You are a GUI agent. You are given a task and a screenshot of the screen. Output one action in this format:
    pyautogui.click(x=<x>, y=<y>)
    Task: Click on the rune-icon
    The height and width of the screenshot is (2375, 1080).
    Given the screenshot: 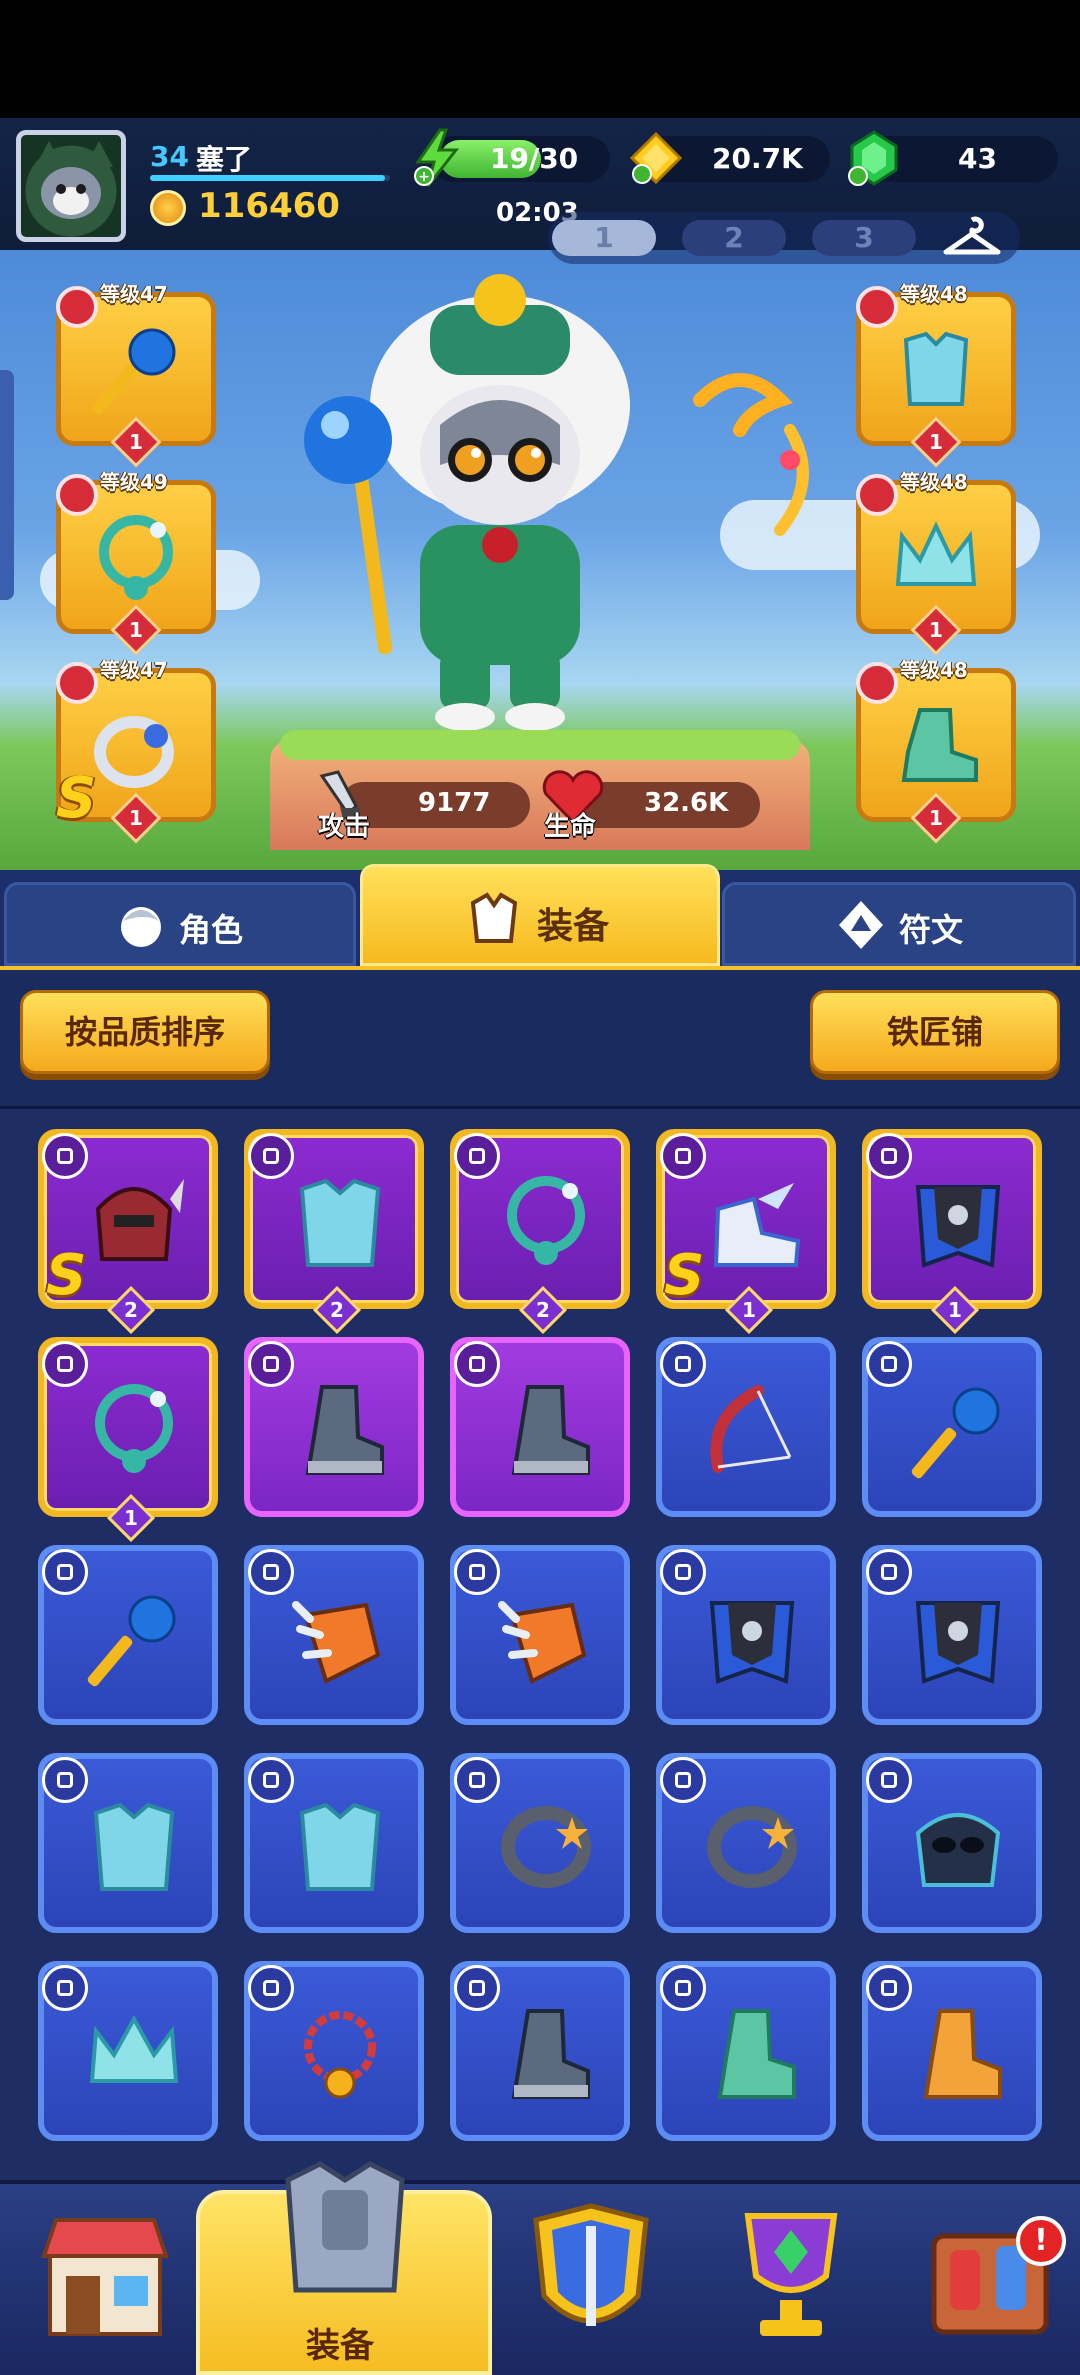 What is the action you would take?
    pyautogui.click(x=861, y=925)
    